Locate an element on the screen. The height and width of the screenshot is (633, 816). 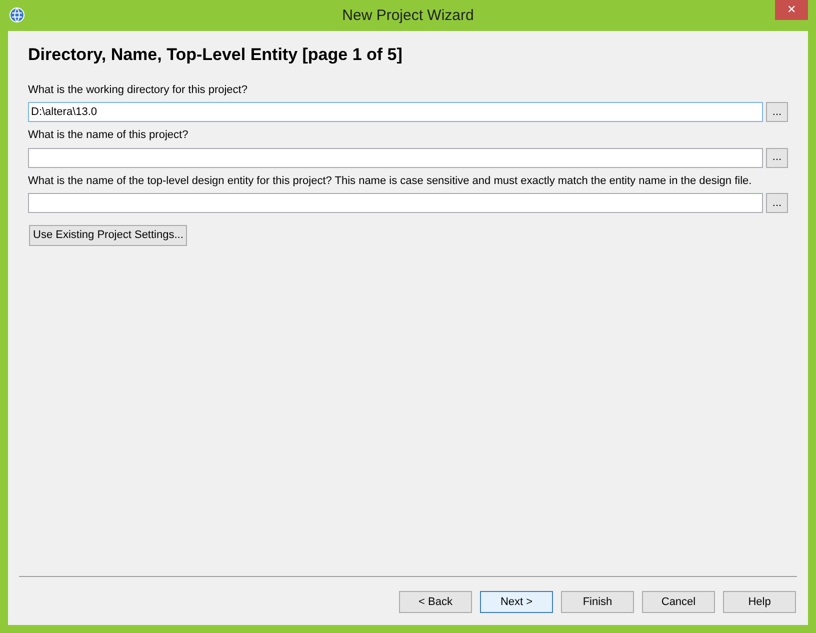
dialog-button: < Back is located at coordinates (435, 602).